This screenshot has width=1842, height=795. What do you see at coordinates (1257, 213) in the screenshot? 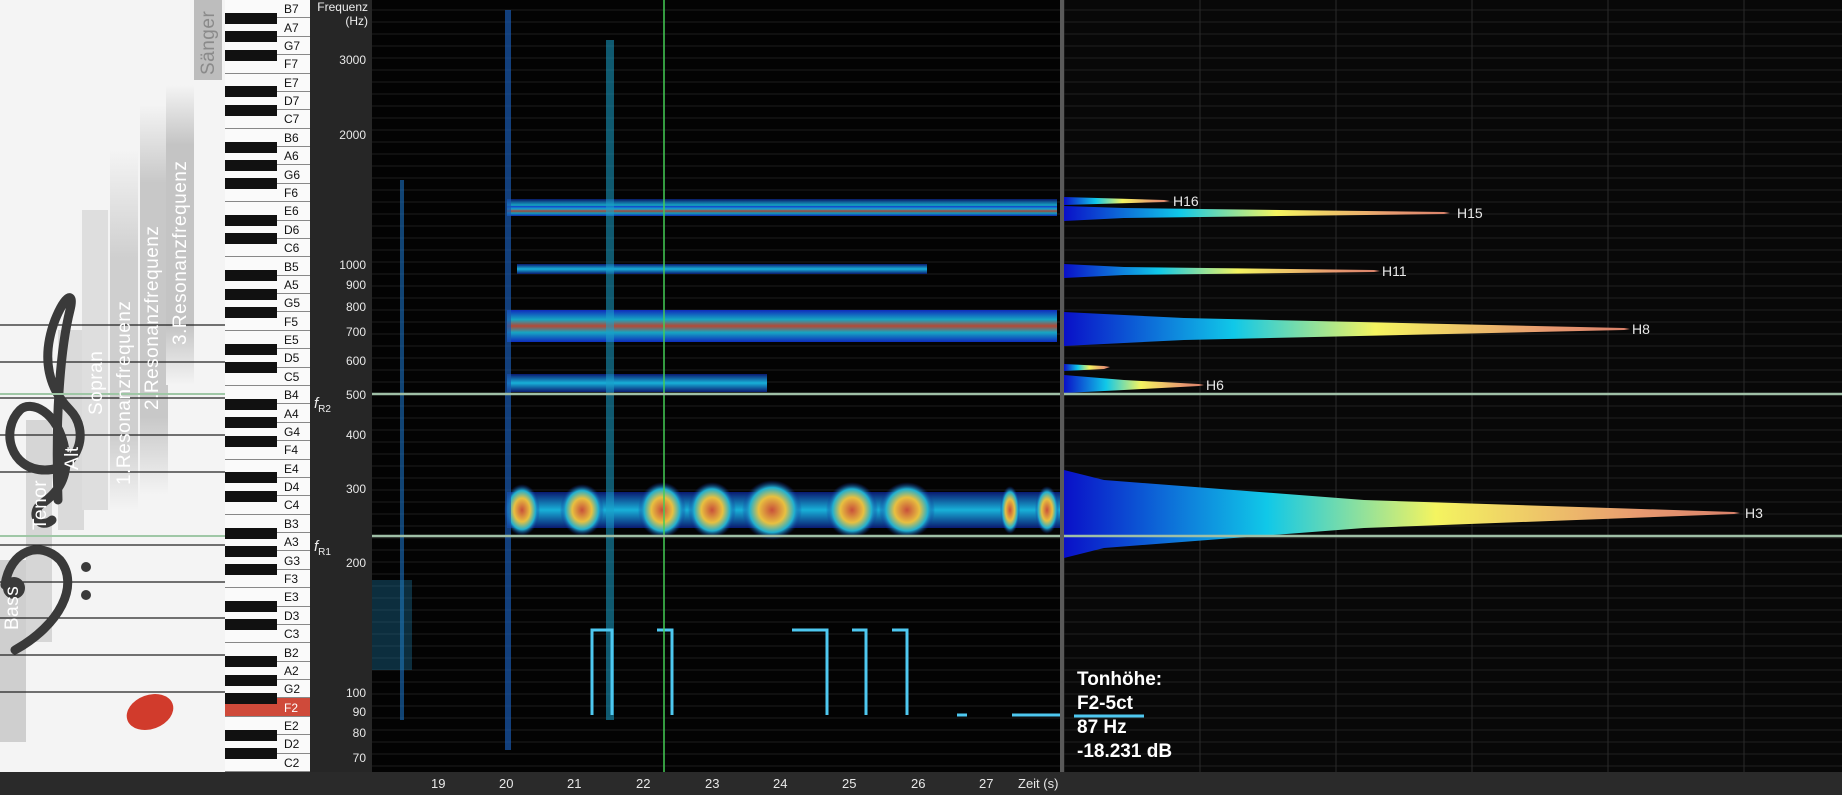
I see `harmonic-peak-h15` at bounding box center [1257, 213].